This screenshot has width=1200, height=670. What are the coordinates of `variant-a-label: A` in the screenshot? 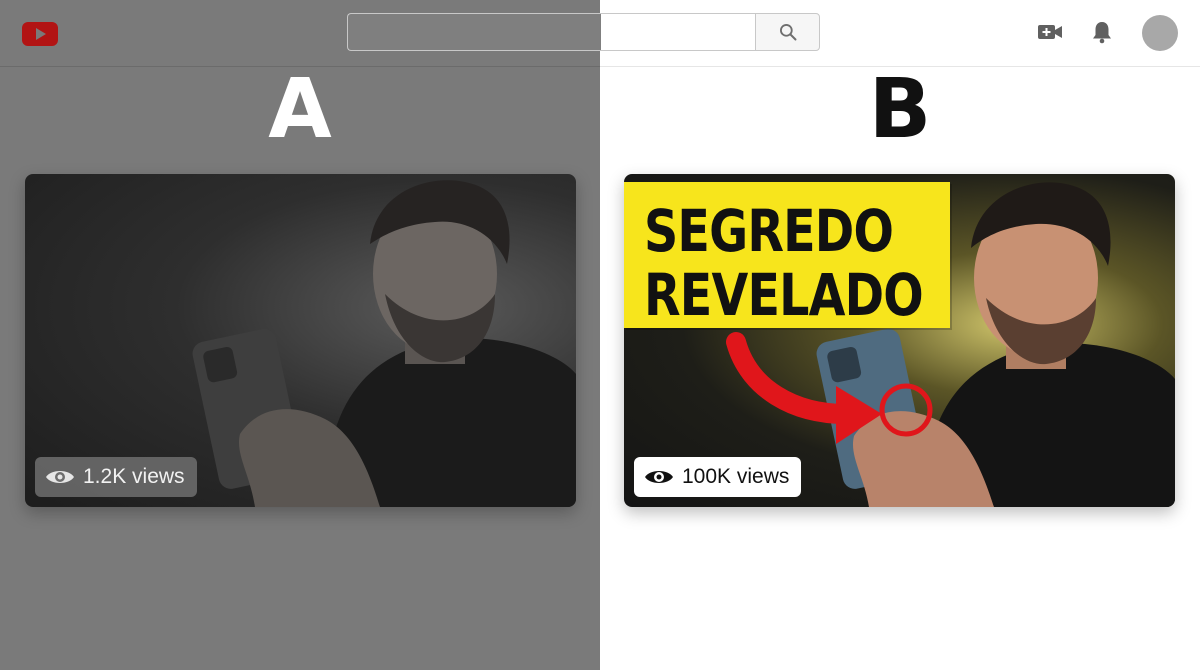 It's located at (300, 109).